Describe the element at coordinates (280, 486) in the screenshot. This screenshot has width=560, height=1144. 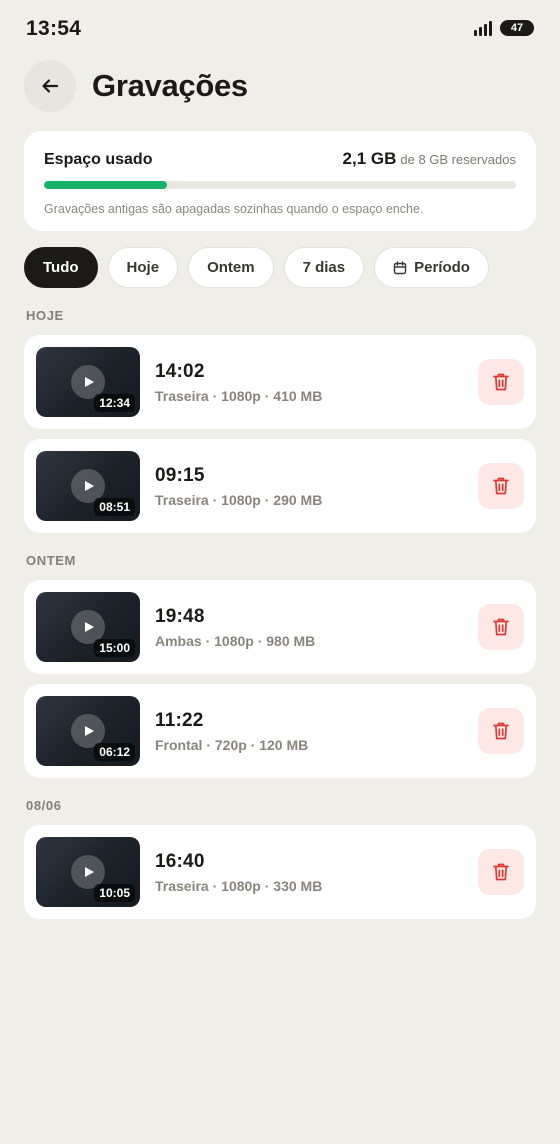
I see `recording-card: 08:51 09:15 Traseira · 1080p · 290 MB` at that location.